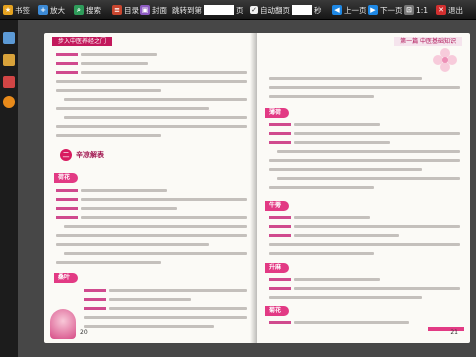  I want to click on toc-icon: ≡, so click(117, 10).